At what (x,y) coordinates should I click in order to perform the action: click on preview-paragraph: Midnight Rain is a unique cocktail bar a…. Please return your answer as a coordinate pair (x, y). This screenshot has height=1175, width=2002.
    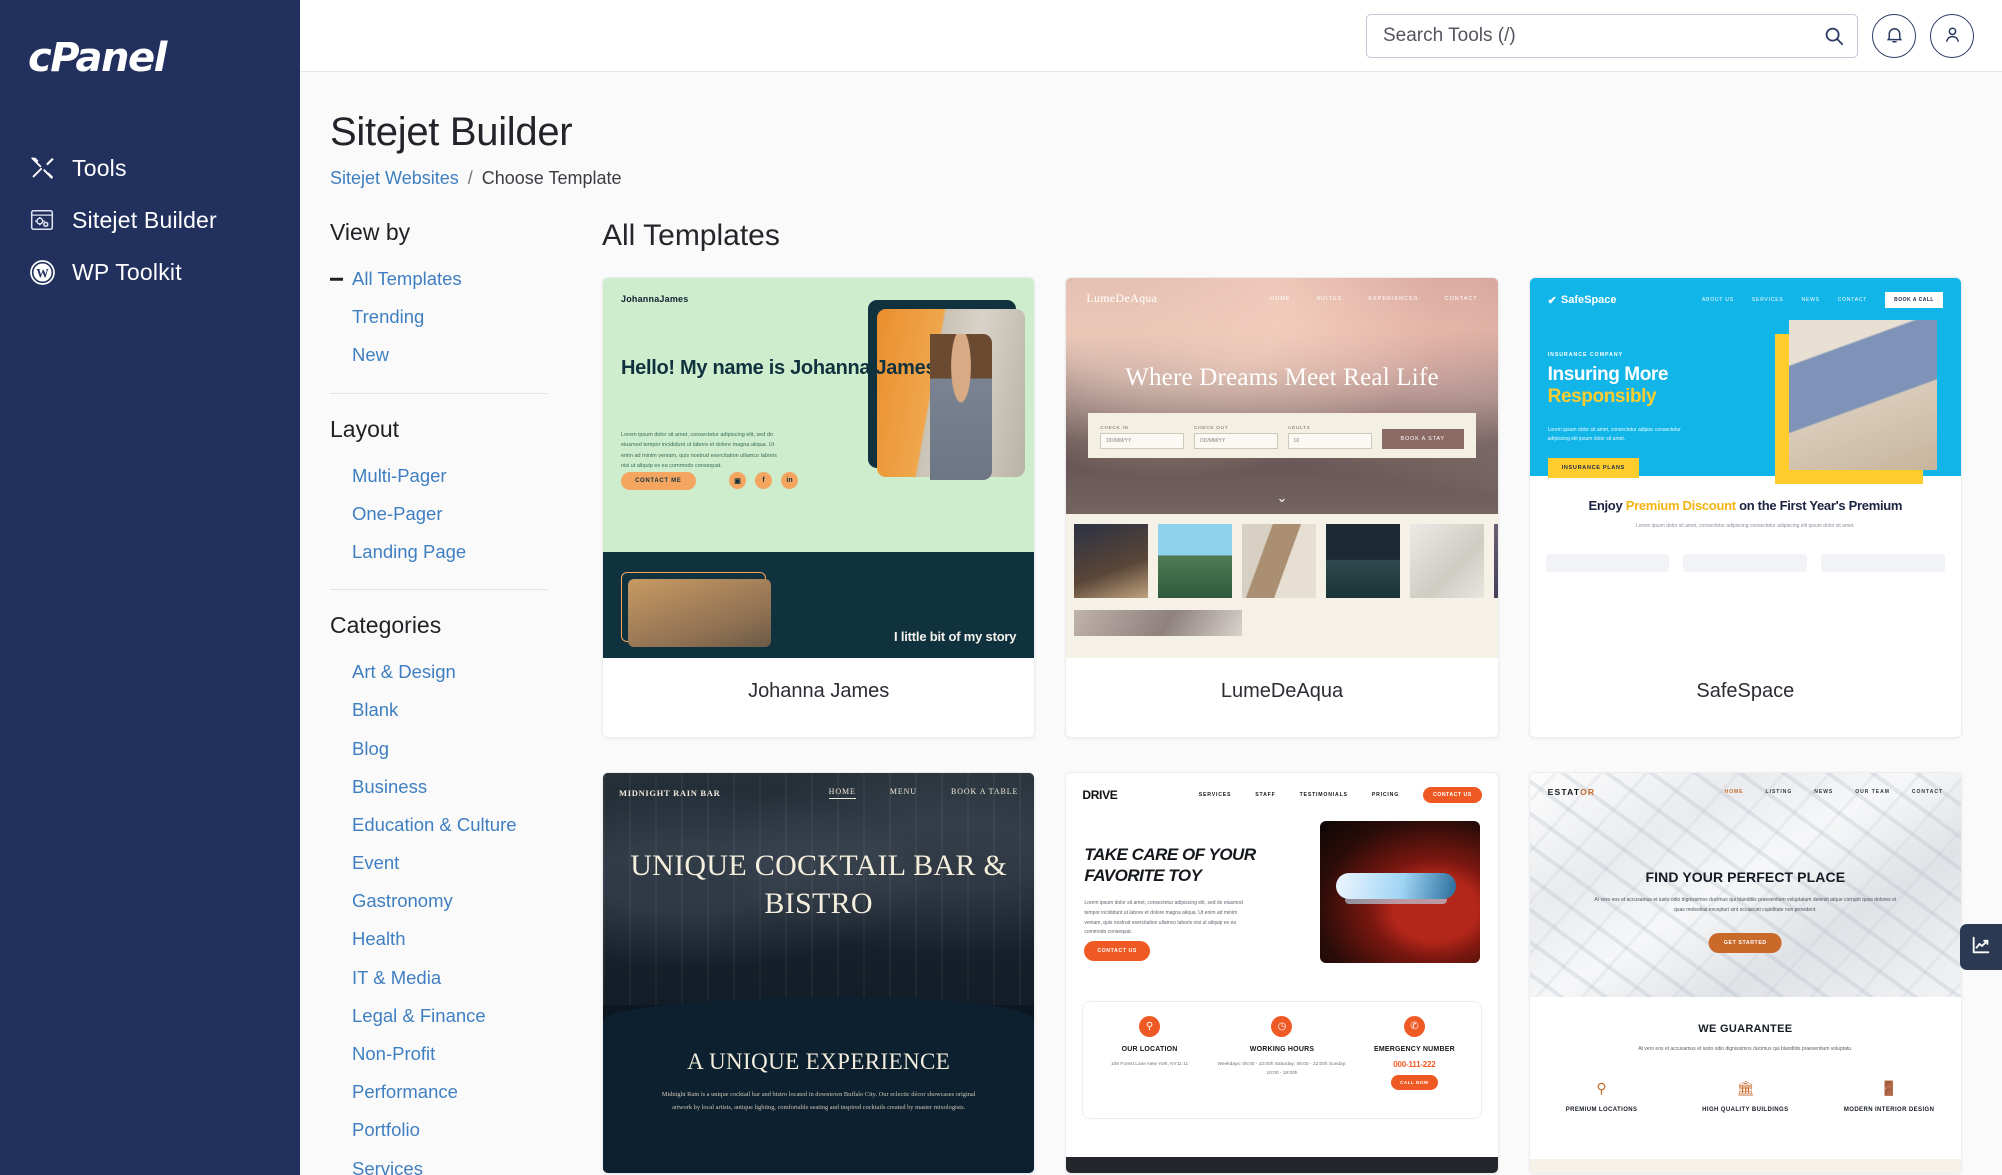
    Looking at the image, I should click on (818, 1101).